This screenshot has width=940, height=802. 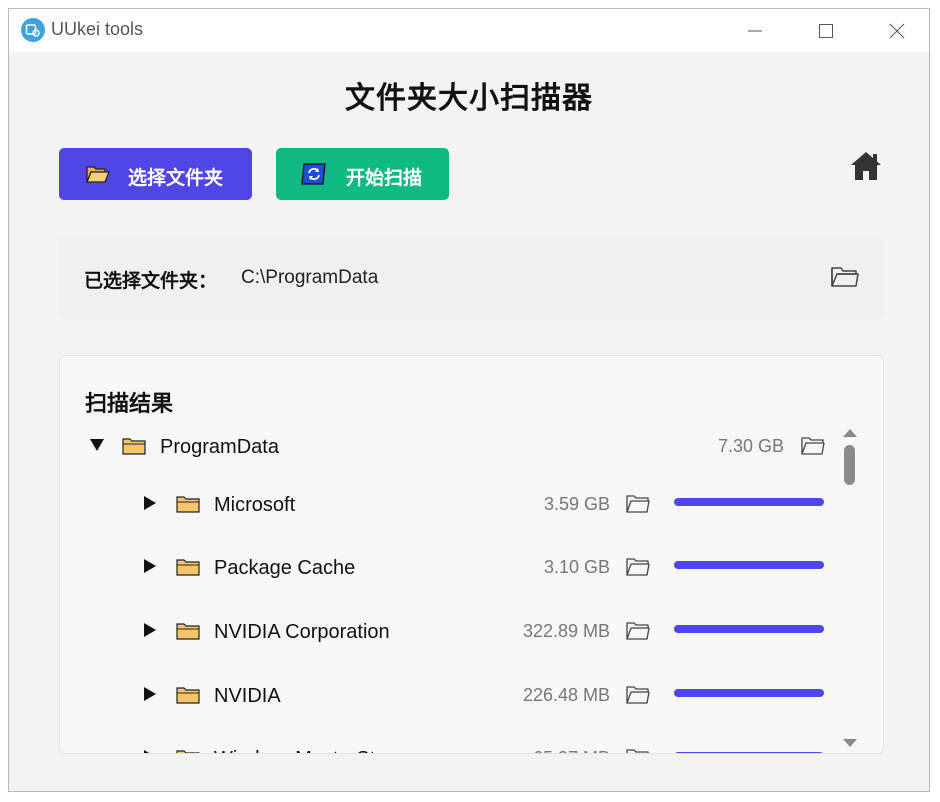 I want to click on selected-folder-label: 已选择文件夹：, so click(x=151, y=281).